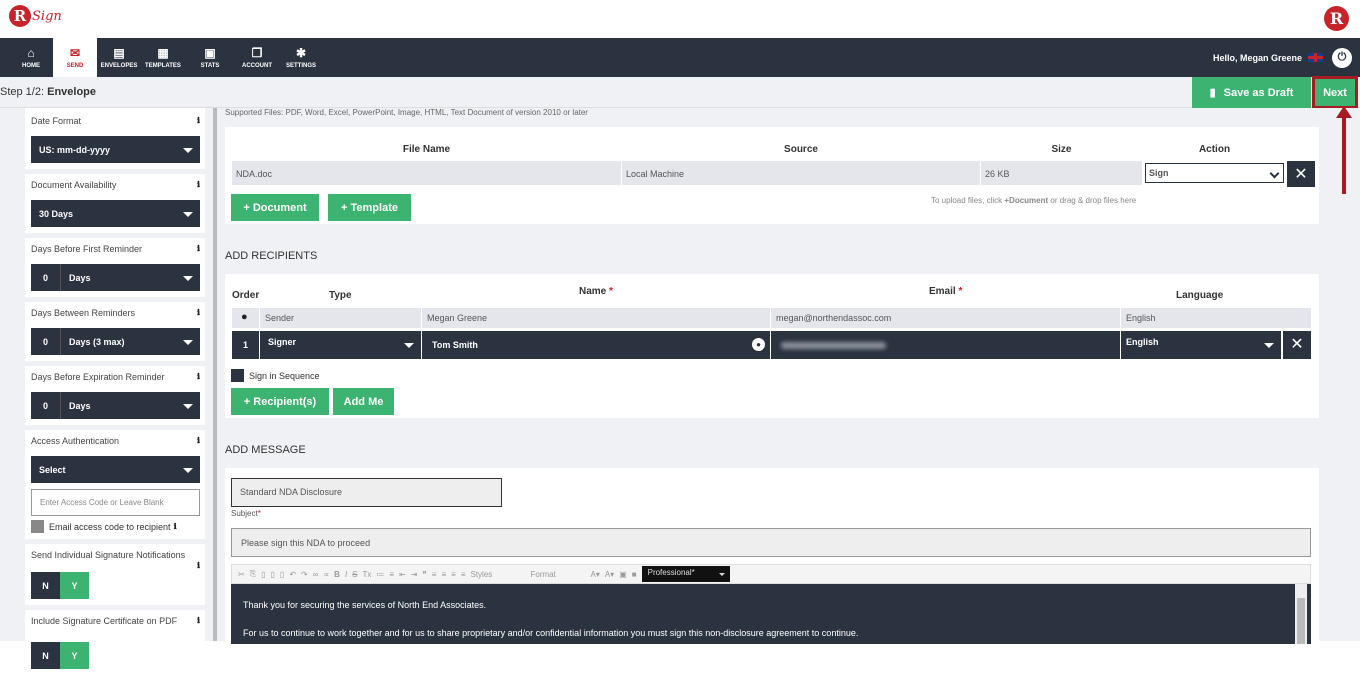  I want to click on sender-type: Sender, so click(340, 318).